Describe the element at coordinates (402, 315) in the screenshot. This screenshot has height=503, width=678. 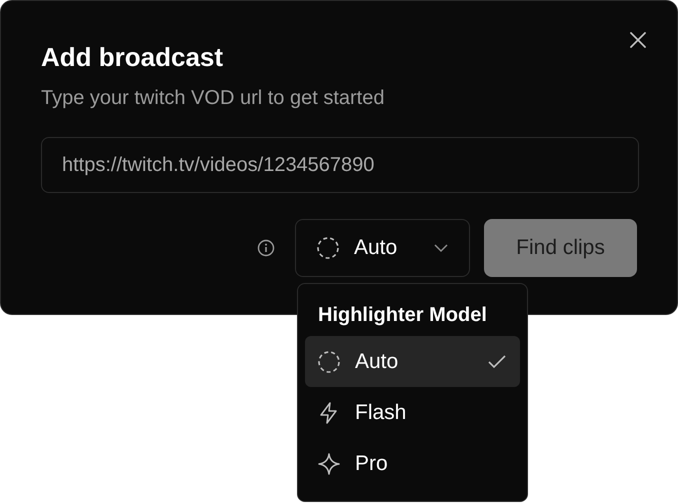
I see `menu-heading: Highlighter Model` at that location.